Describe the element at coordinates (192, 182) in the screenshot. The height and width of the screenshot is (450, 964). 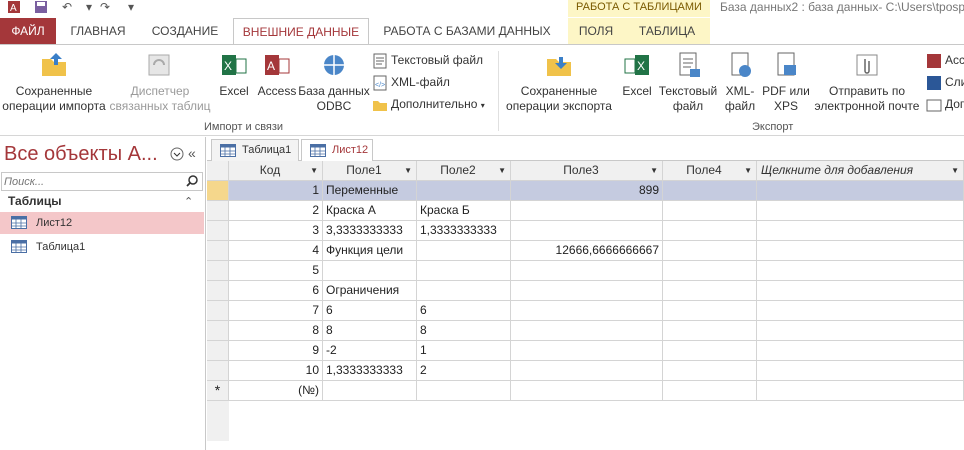
I see `search-icon` at that location.